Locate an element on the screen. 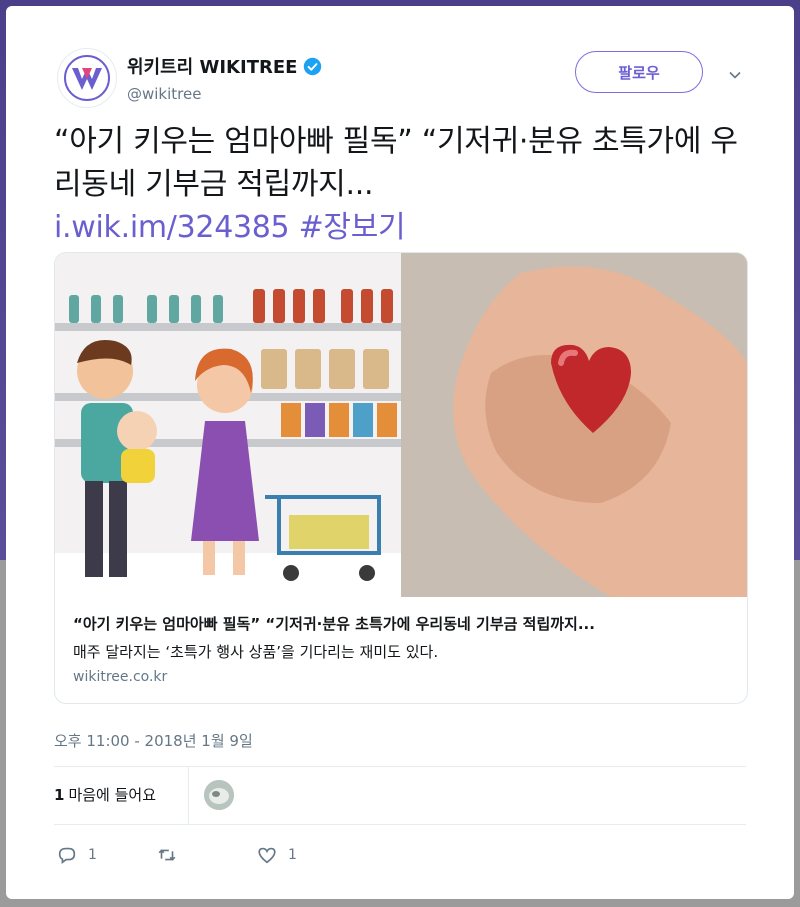  account-handle: @wikitree is located at coordinates (164, 94).